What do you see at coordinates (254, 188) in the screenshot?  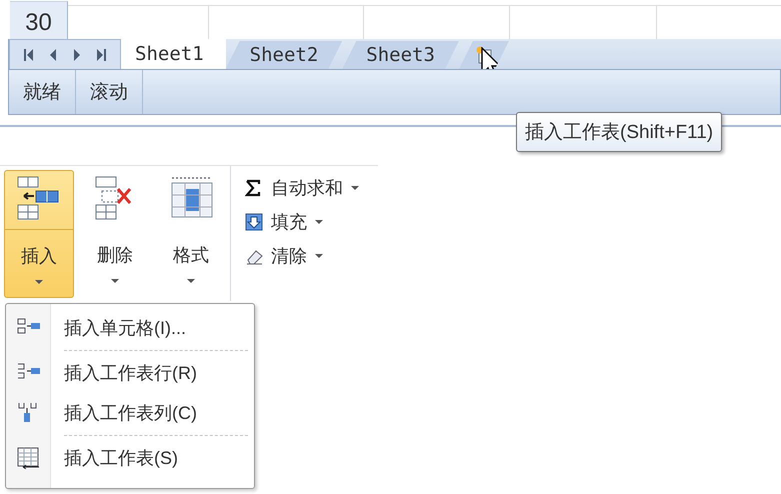 I see `sigma-icon` at bounding box center [254, 188].